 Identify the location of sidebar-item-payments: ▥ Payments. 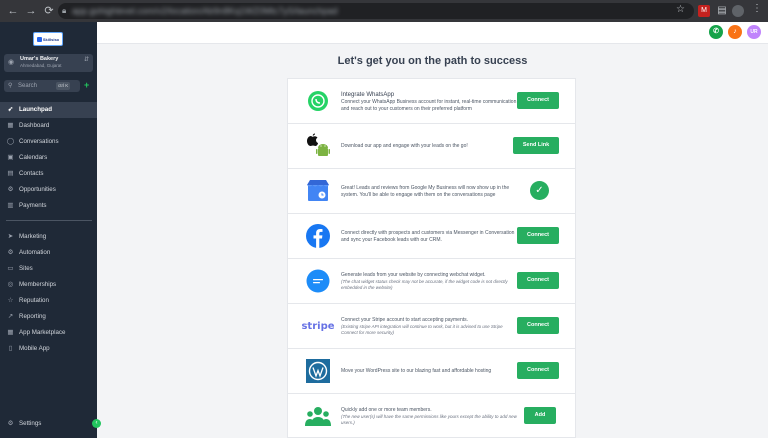
(48, 206).